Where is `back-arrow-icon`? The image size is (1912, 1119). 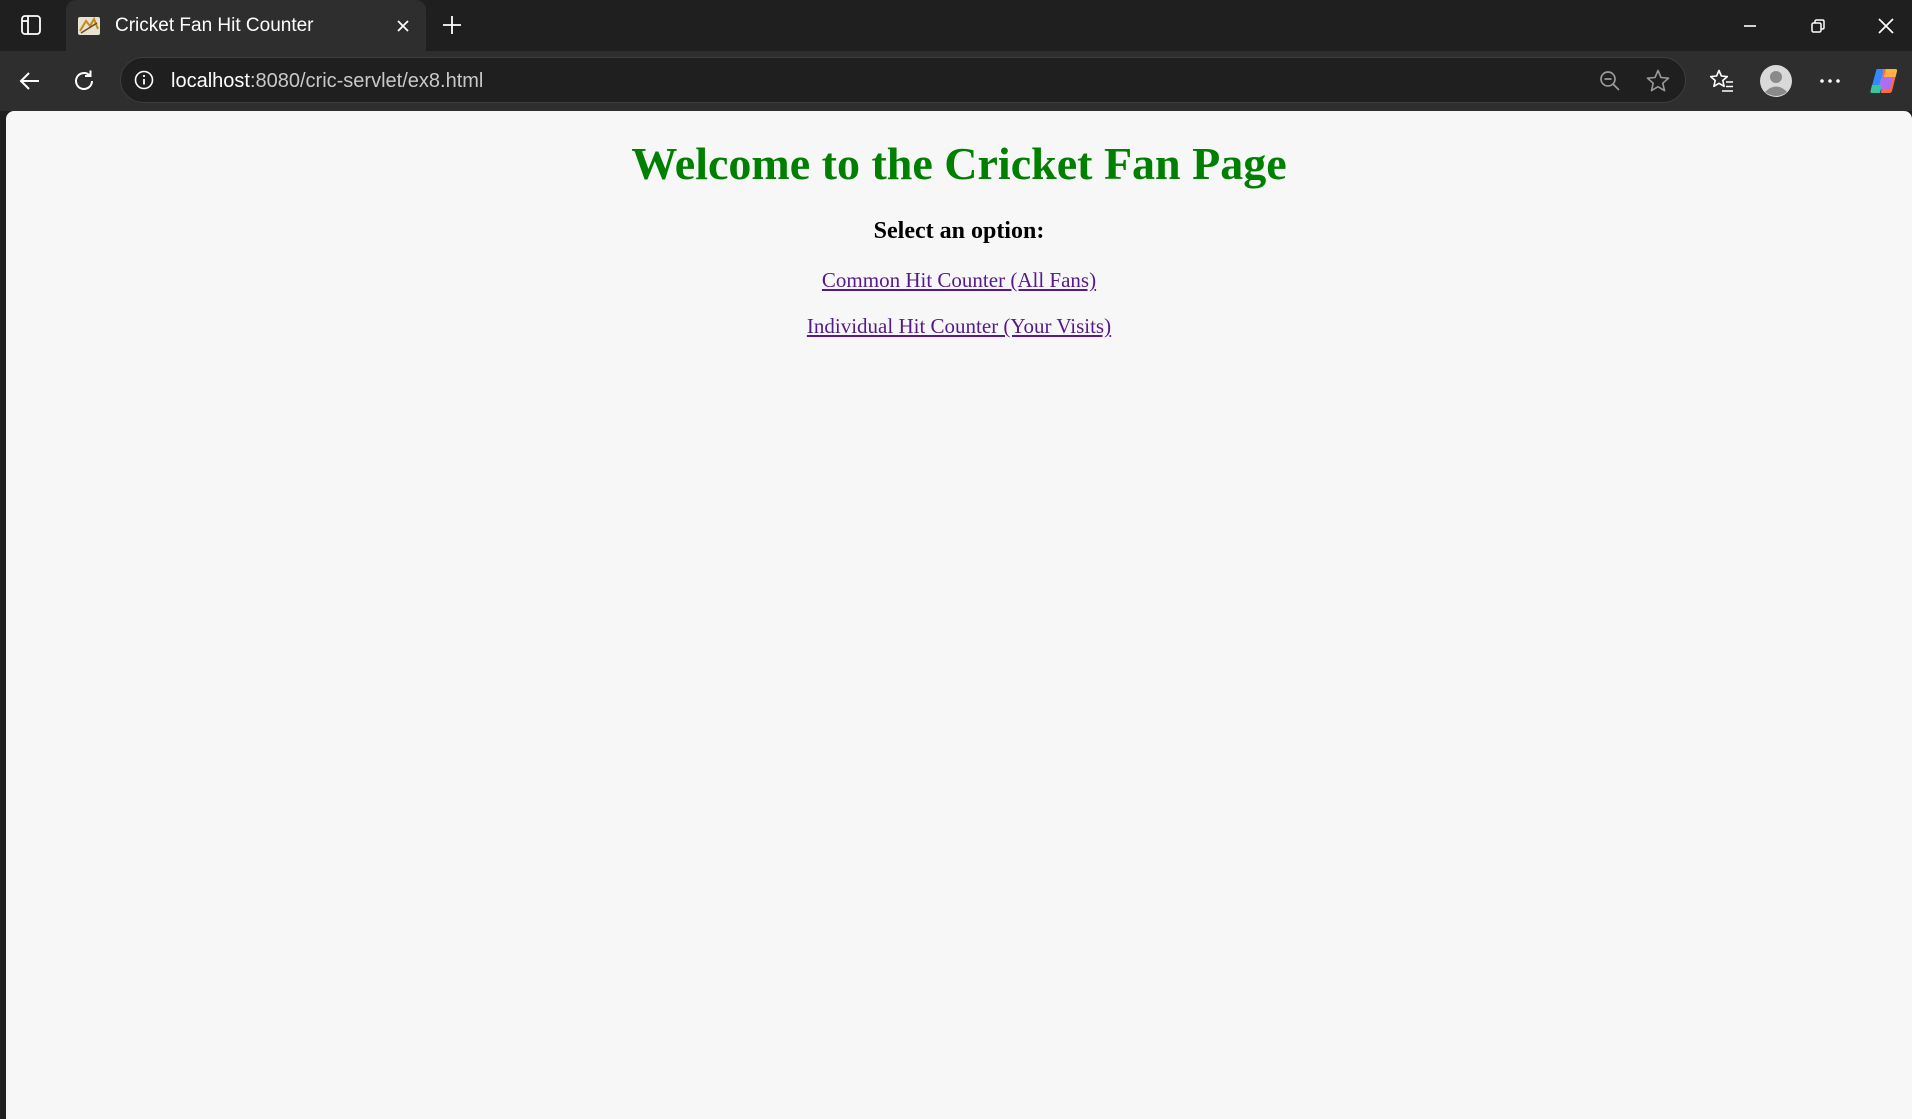 back-arrow-icon is located at coordinates (30, 81).